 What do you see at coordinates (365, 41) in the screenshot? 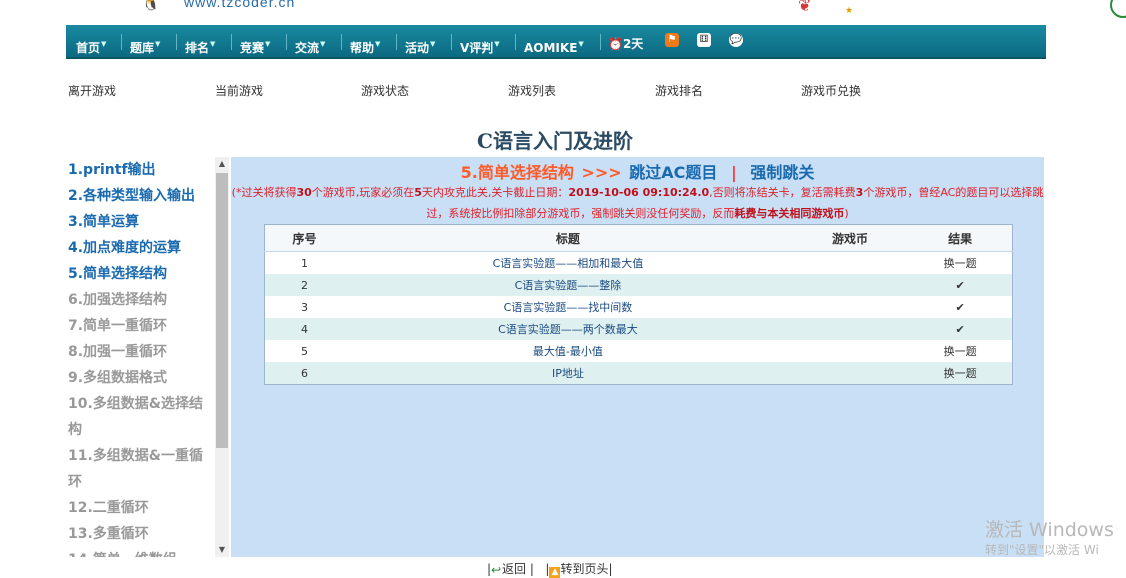
I see `nav-help: 帮助▼` at bounding box center [365, 41].